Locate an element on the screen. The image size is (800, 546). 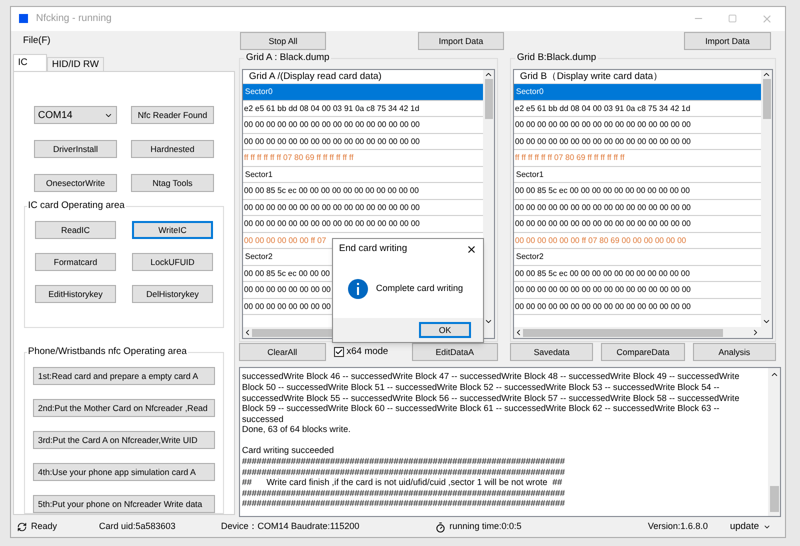
ic-button: ReadIC is located at coordinates (75, 230).